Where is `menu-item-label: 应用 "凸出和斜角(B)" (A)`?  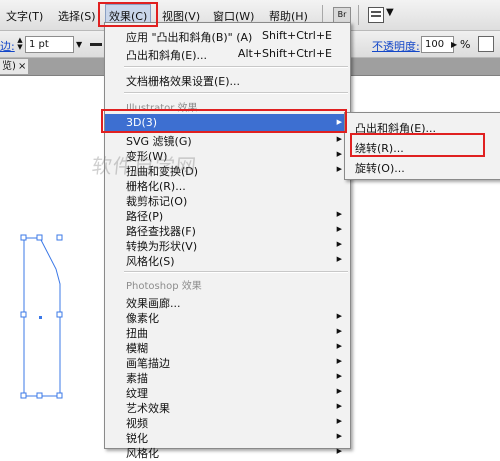
menu-item-label: 应用 "凸出和斜角(B)" (A) is located at coordinates (189, 37).